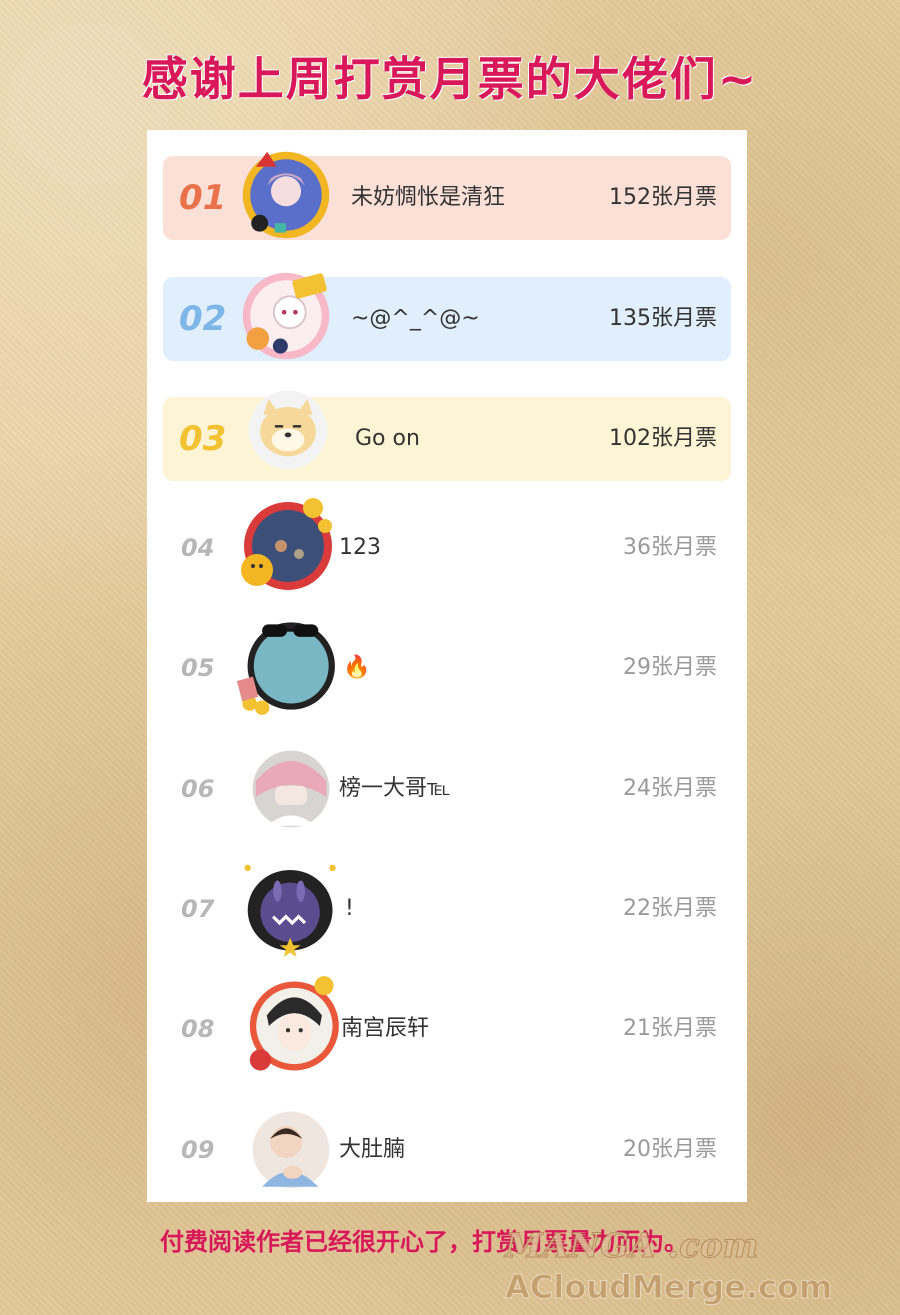  What do you see at coordinates (203, 439) in the screenshot?
I see `rank-number: 03` at bounding box center [203, 439].